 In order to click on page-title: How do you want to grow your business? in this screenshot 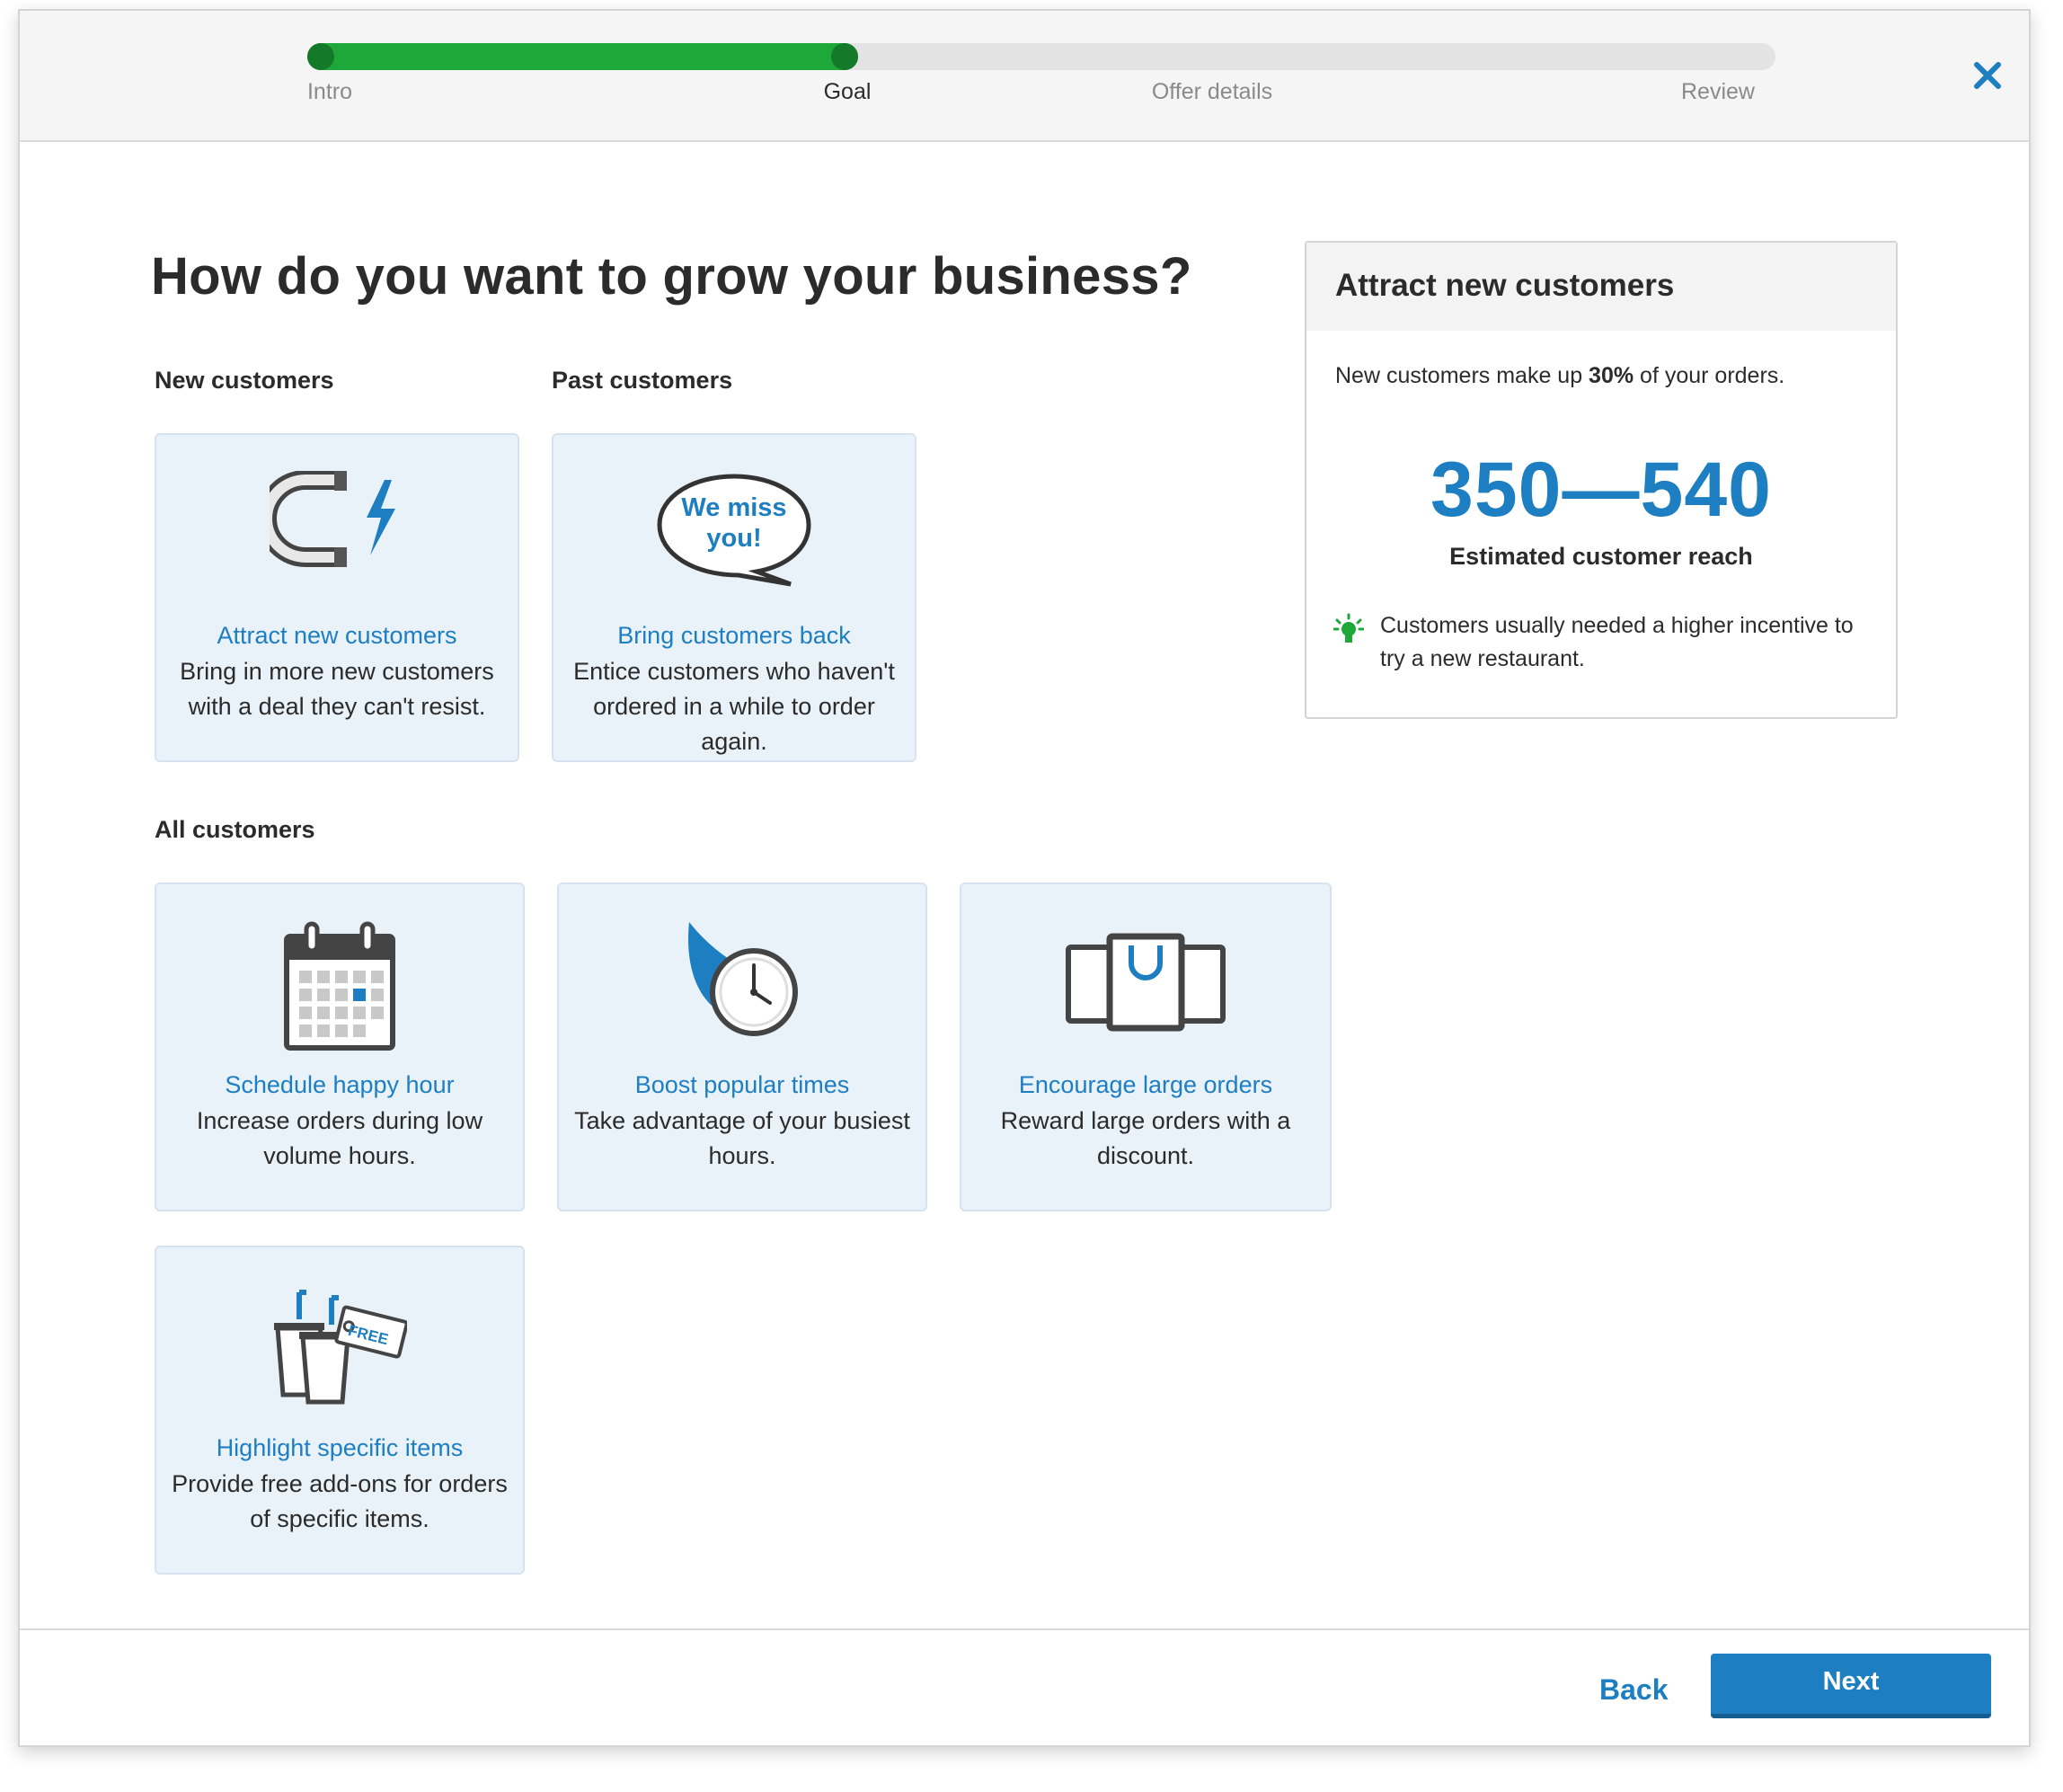, I will do `click(671, 276)`.